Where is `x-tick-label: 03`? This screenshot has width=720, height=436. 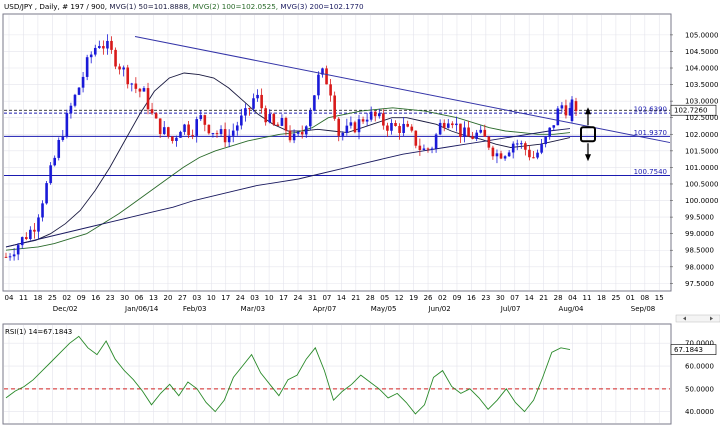 x-tick-label: 03 is located at coordinates (254, 298).